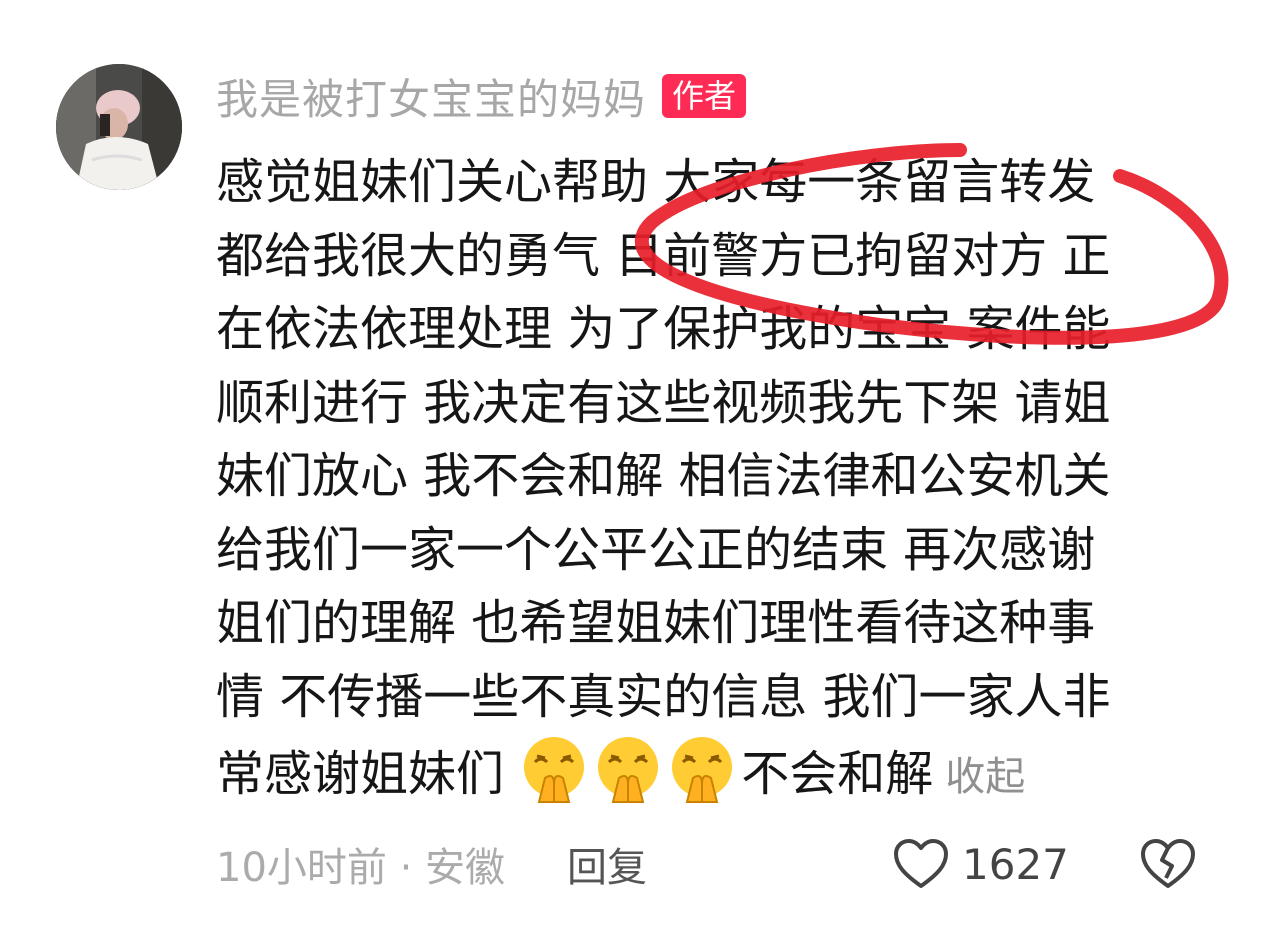 The image size is (1264, 936). What do you see at coordinates (837, 774) in the screenshot?
I see `comment-line-end: 不会和解` at bounding box center [837, 774].